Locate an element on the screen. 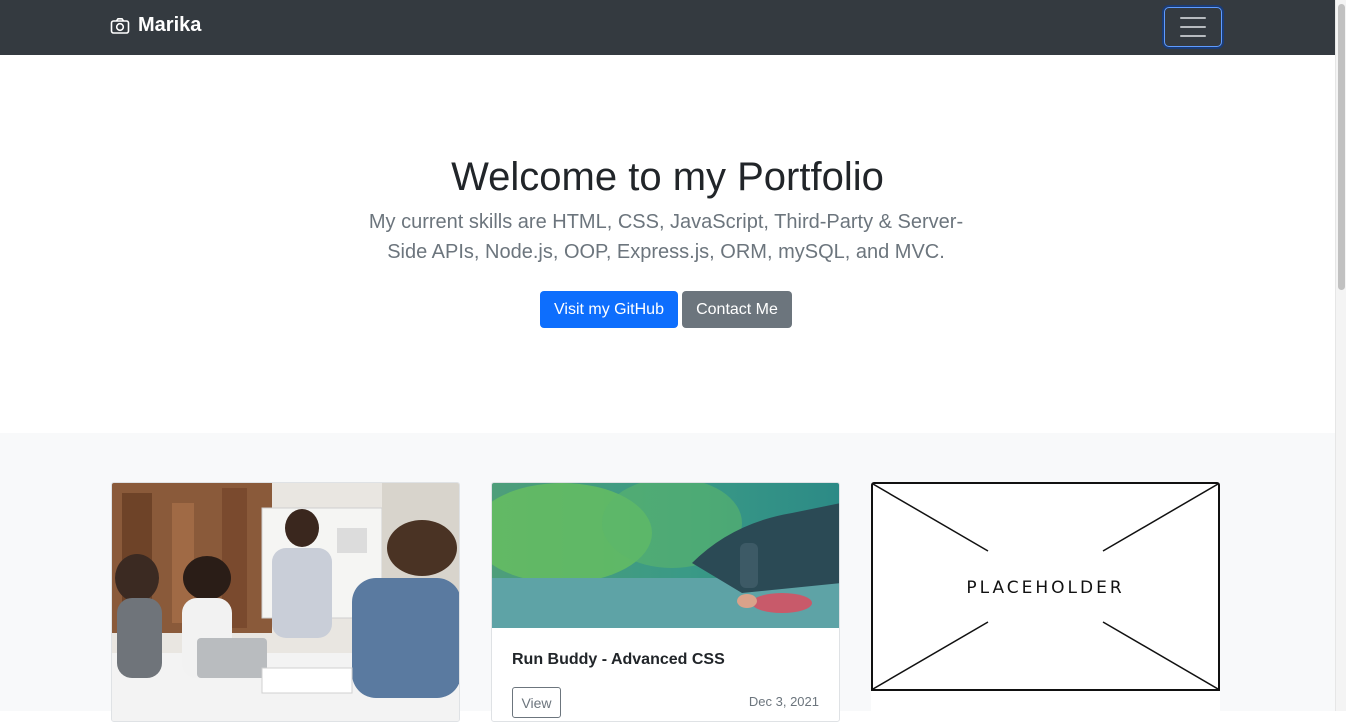 This screenshot has width=1346, height=722. project-card: PLACEHOLDER is located at coordinates (1045, 602).